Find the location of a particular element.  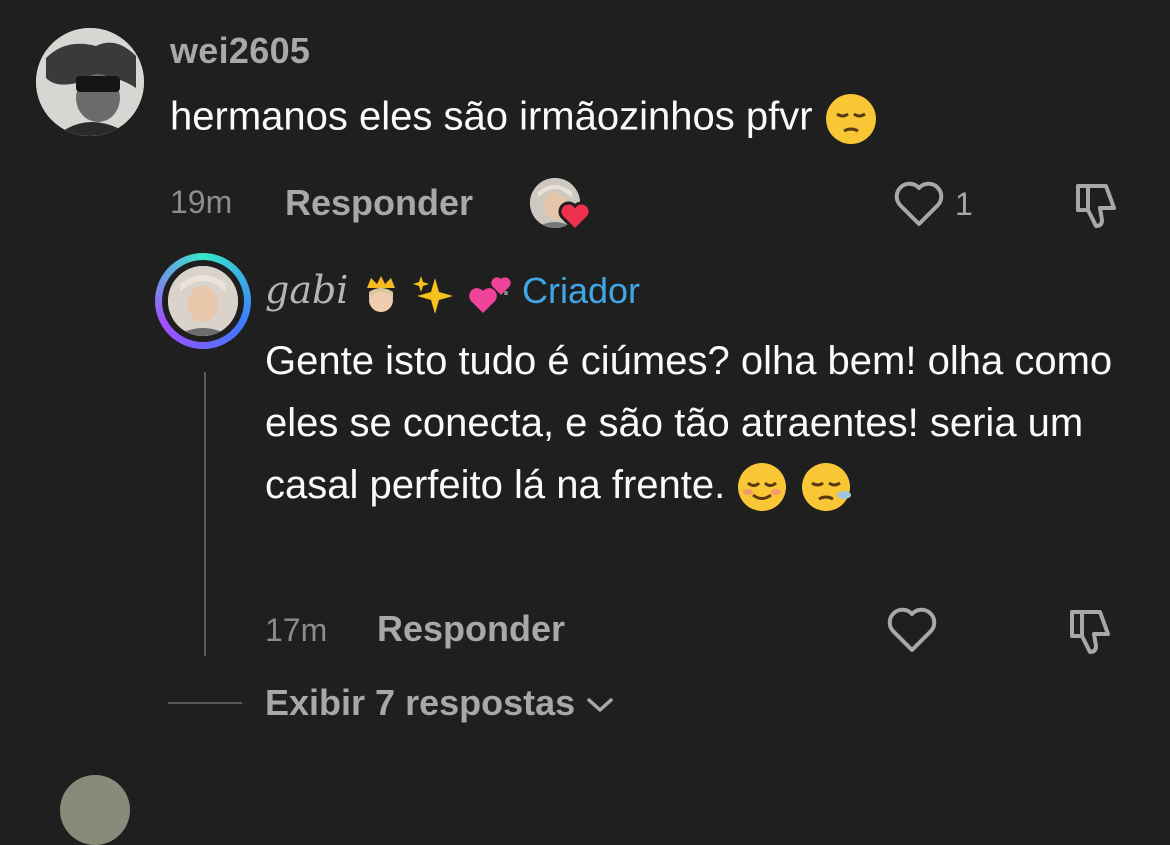

sparkles-emoji is located at coordinates (433, 294).